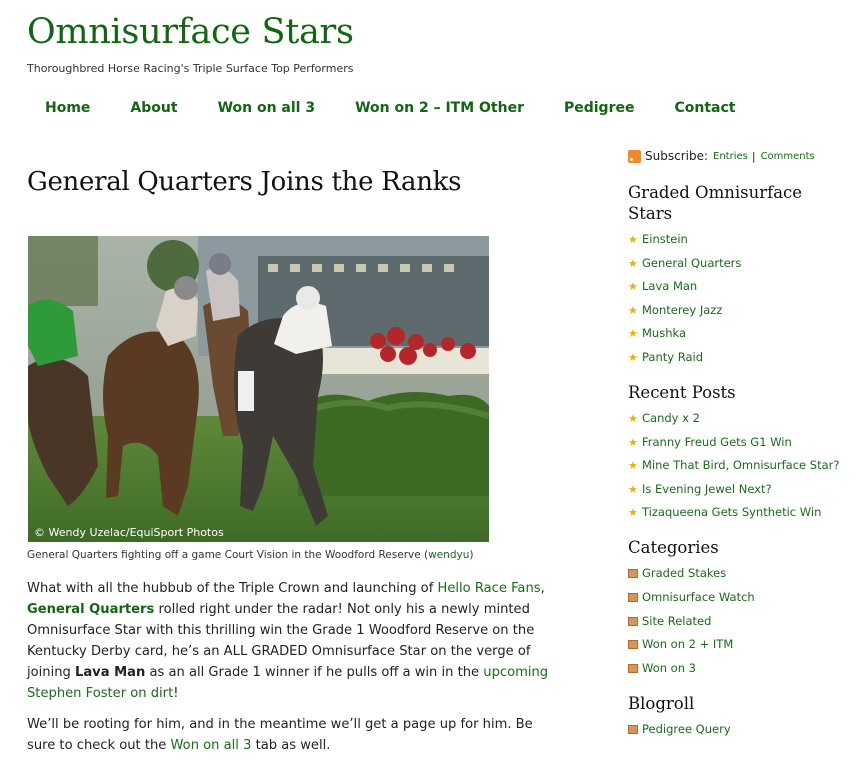  I want to click on list-item: Graded Stakes, so click(738, 573).